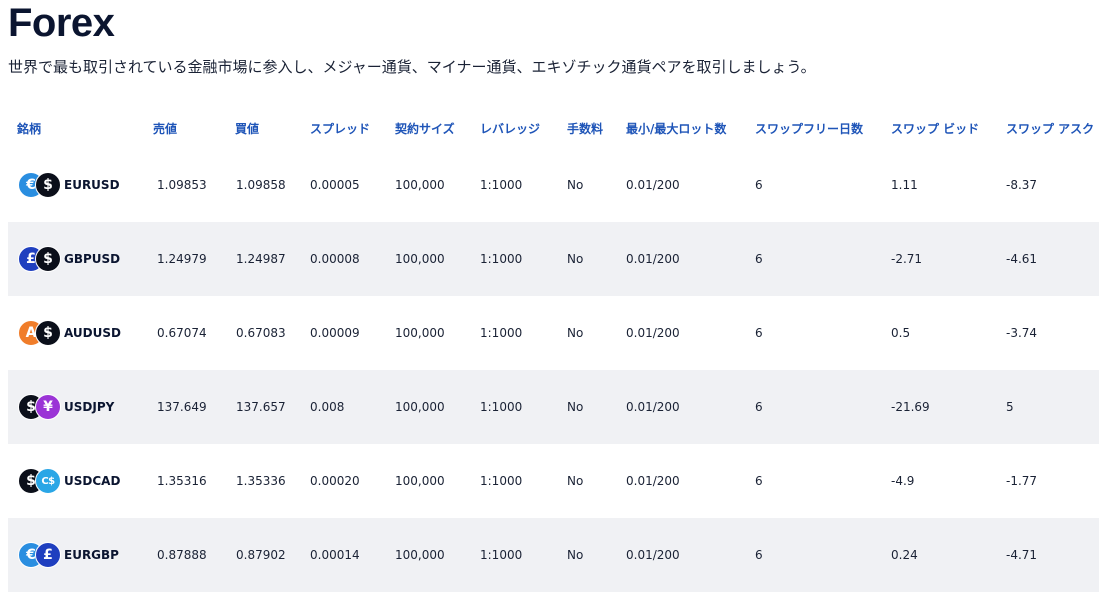  What do you see at coordinates (335, 185) in the screenshot?
I see `spread-cell: 0.00005` at bounding box center [335, 185].